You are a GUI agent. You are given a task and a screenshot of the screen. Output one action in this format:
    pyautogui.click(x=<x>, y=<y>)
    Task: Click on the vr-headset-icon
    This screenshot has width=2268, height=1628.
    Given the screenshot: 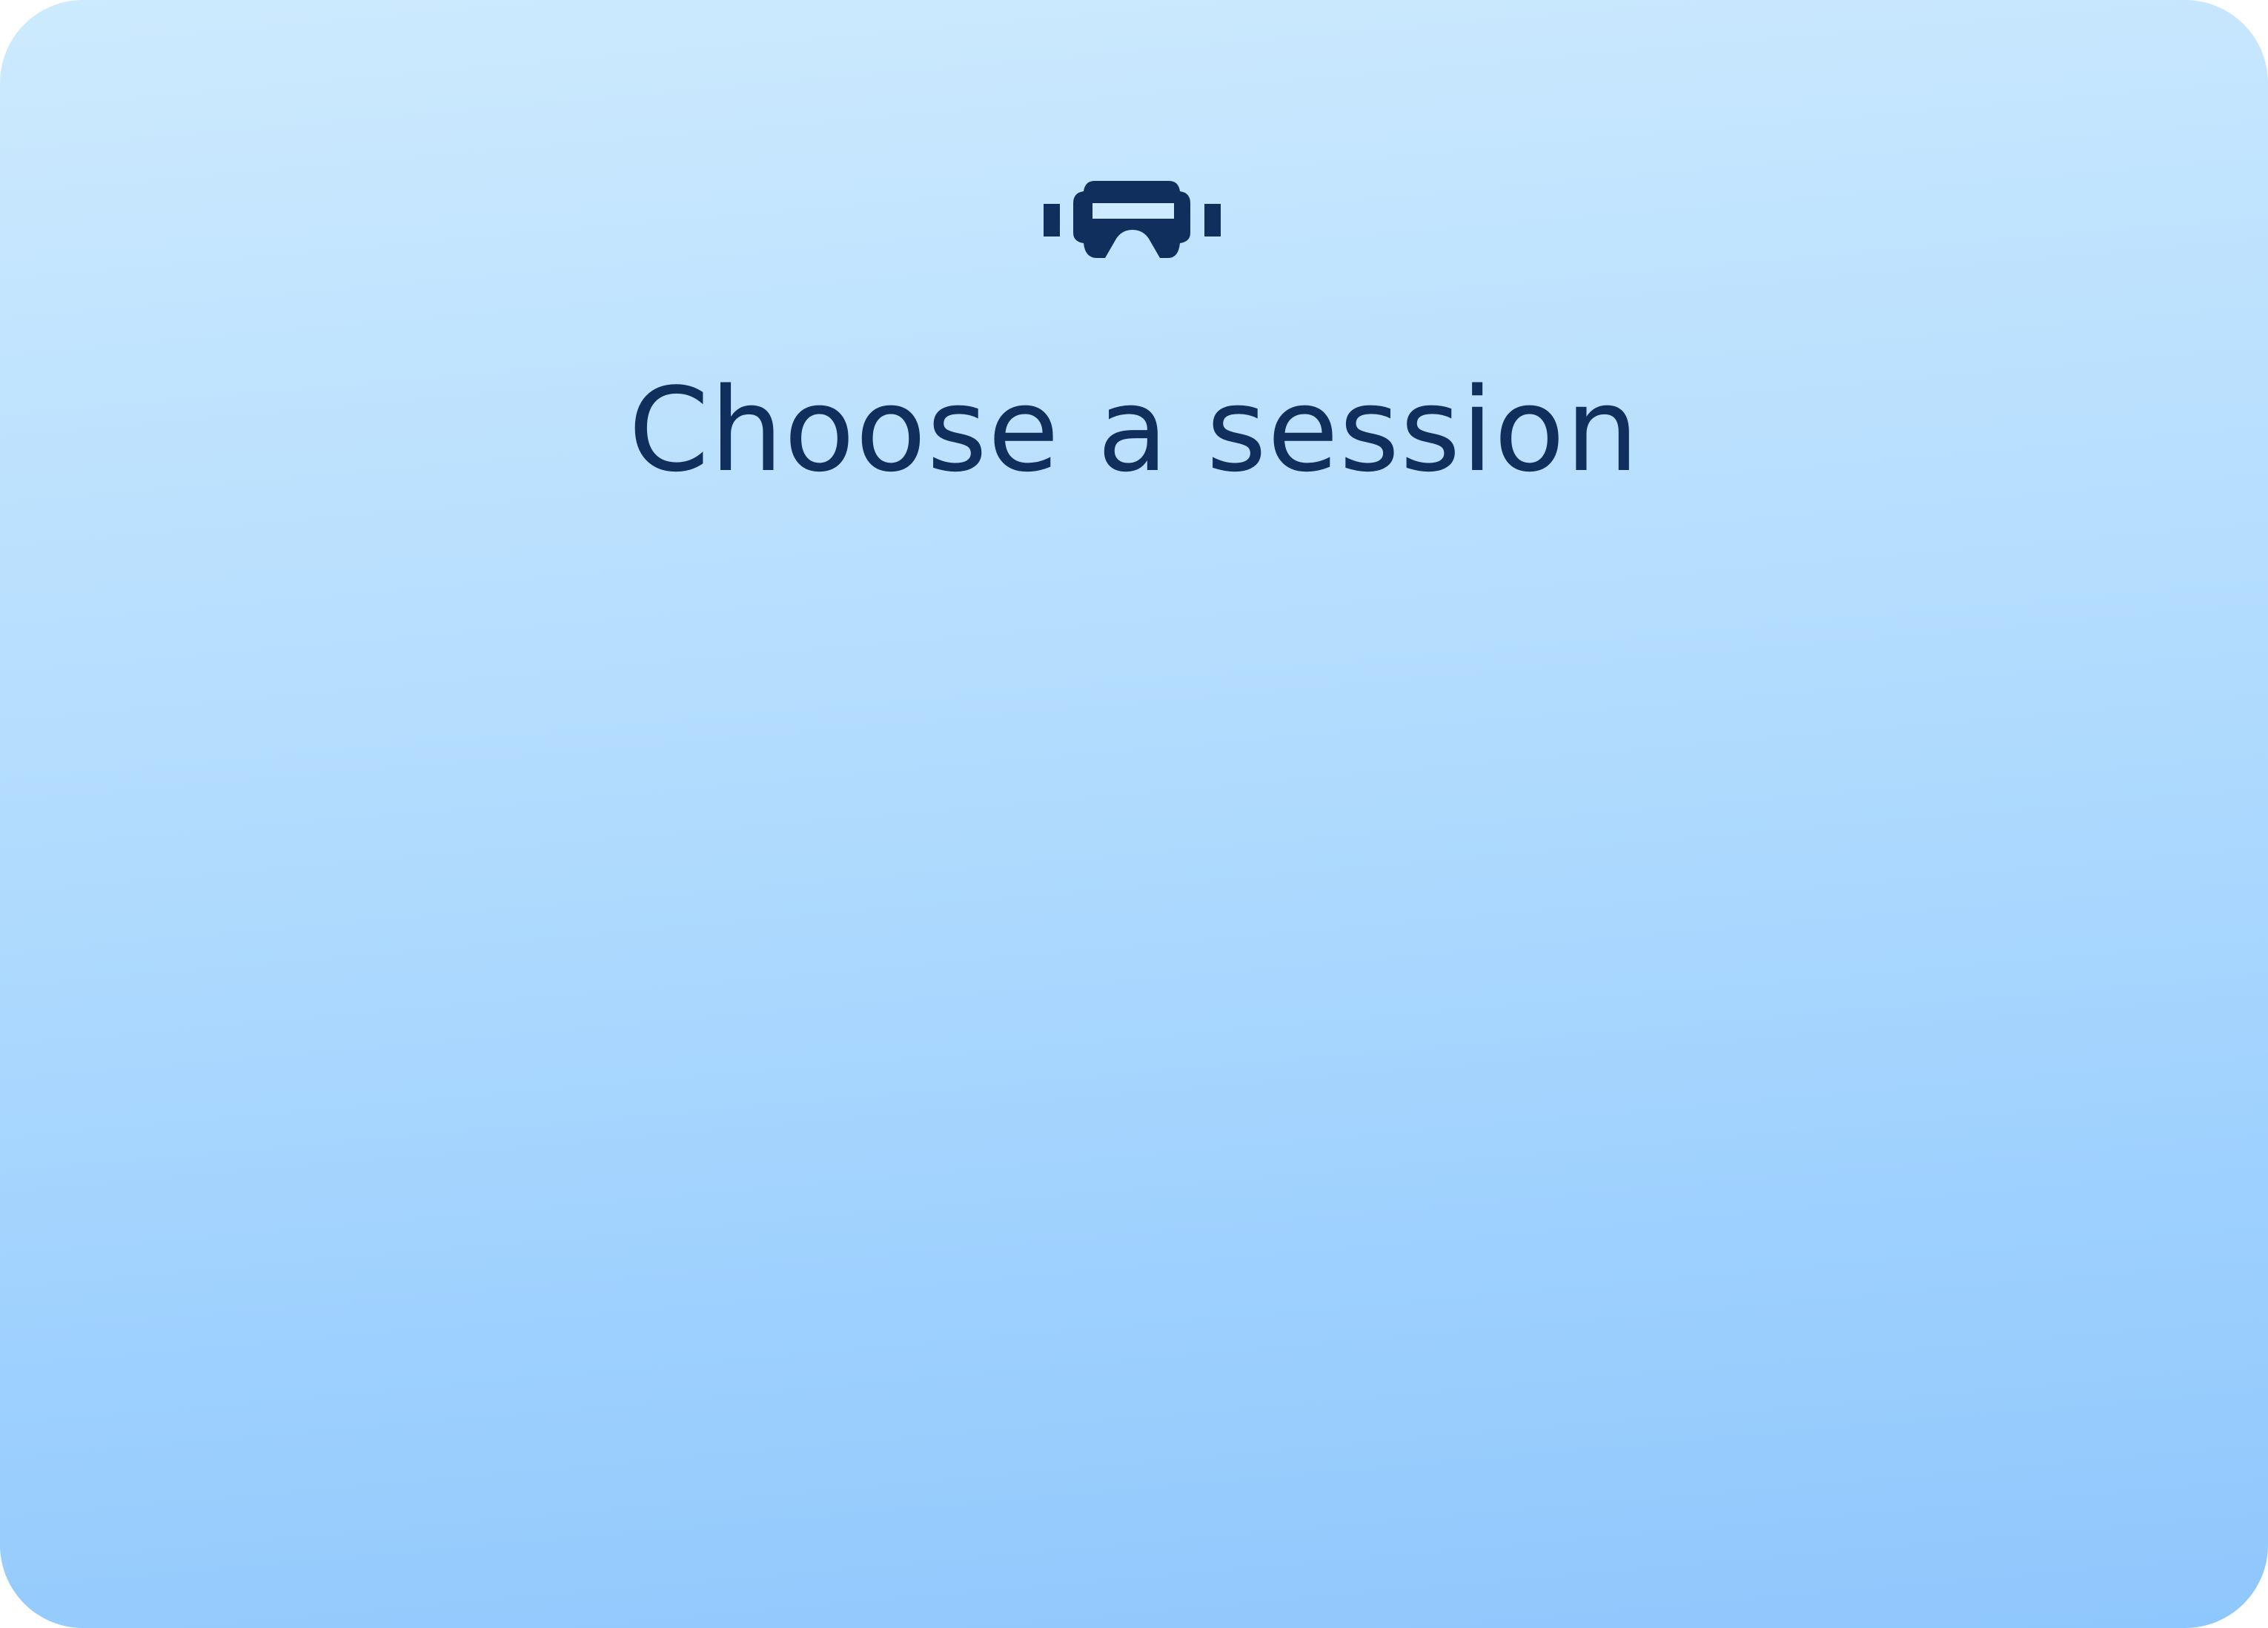 What is the action you would take?
    pyautogui.click(x=1133, y=220)
    